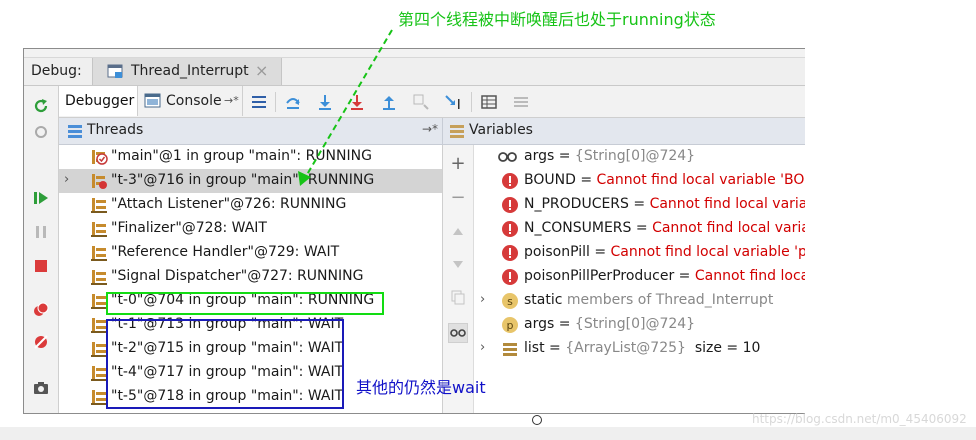 The height and width of the screenshot is (440, 976). I want to click on camera-icon, so click(41, 388).